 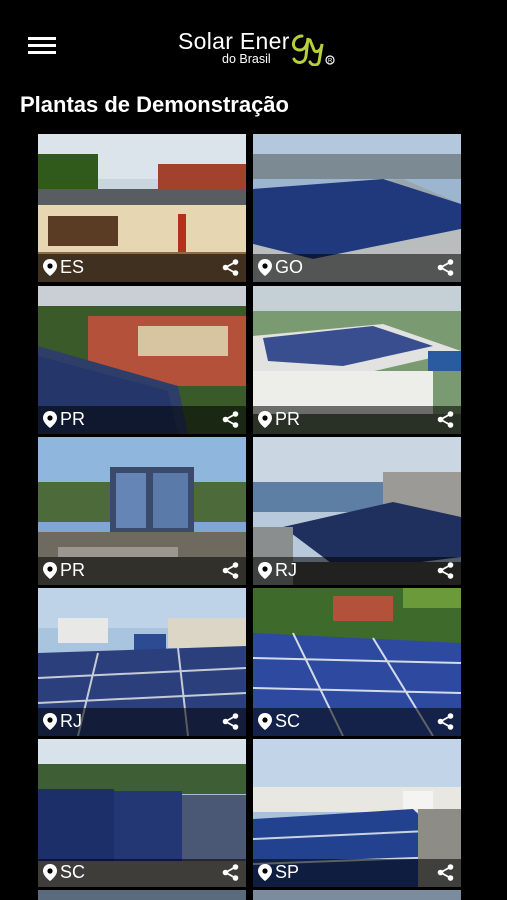 What do you see at coordinates (142, 208) in the screenshot?
I see `plant-tile: ES` at bounding box center [142, 208].